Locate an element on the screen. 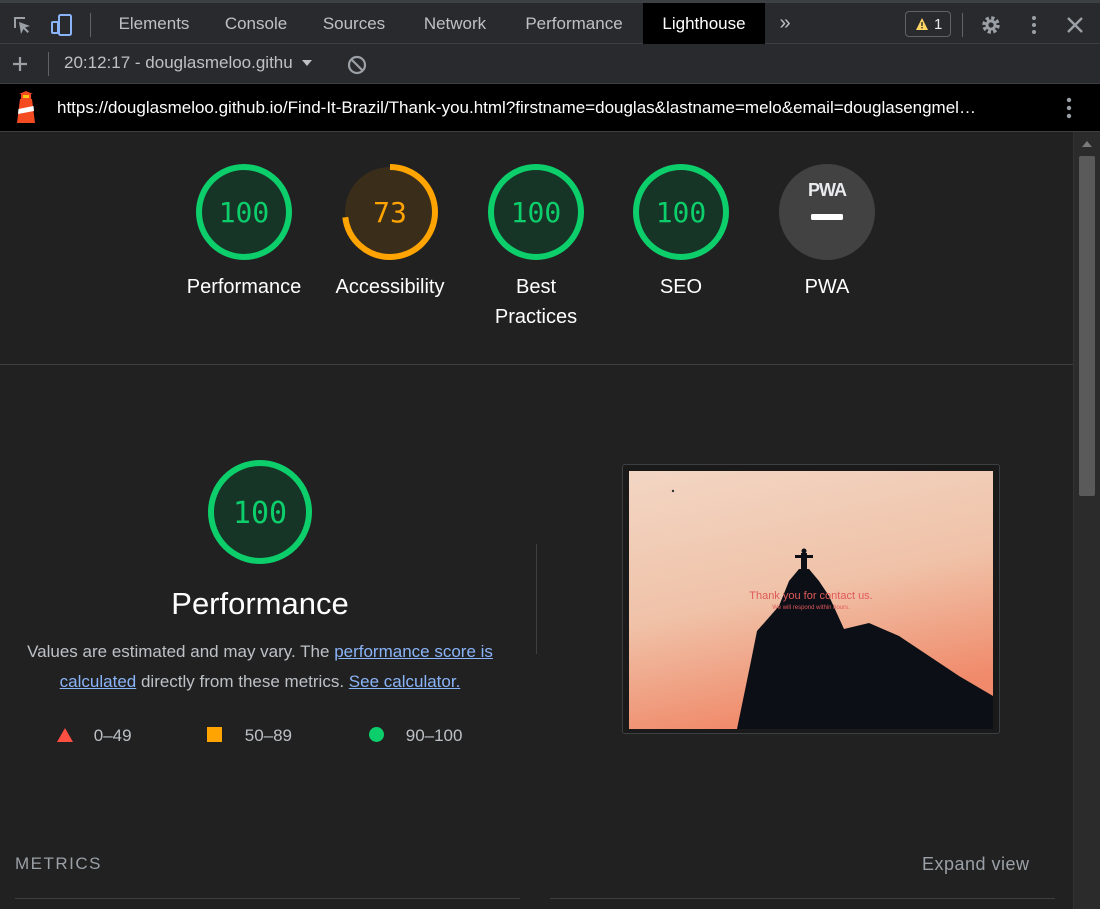 The width and height of the screenshot is (1100, 909). screenshot-caption: Thank you for contact us. is located at coordinates (811, 596).